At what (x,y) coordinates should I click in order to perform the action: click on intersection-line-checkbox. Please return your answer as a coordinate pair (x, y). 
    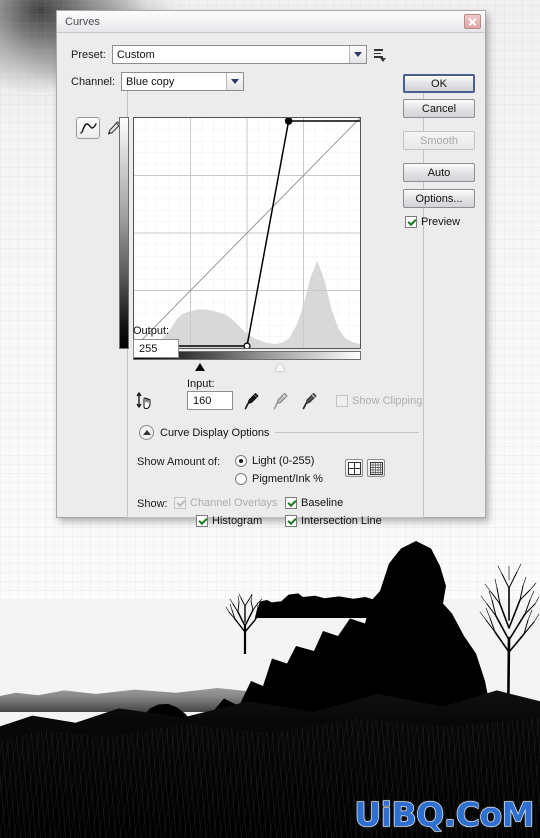
    Looking at the image, I should click on (291, 521).